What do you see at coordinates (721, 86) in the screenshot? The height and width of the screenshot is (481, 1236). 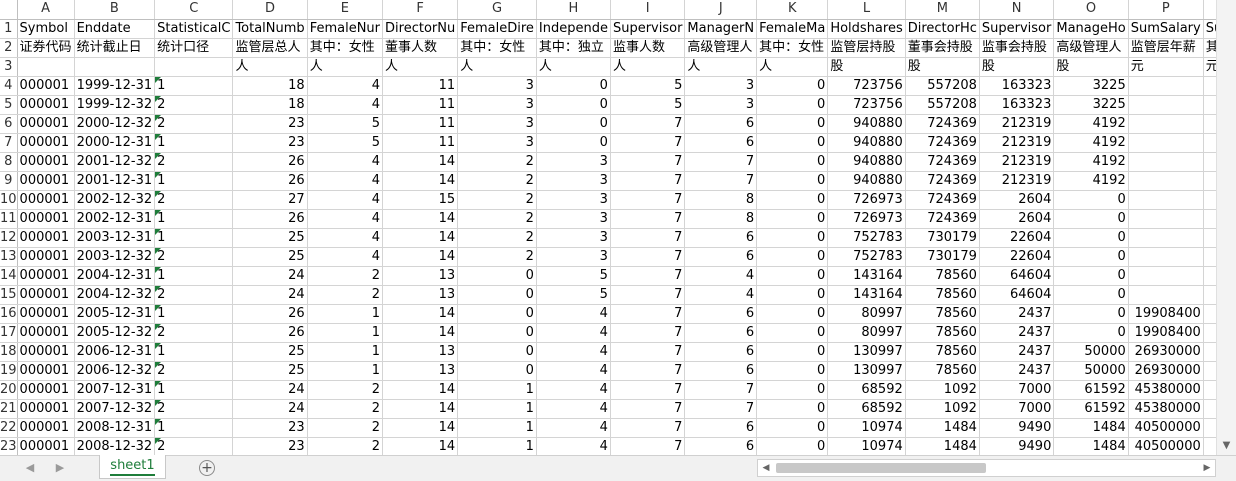 I see `cell-j4: 3` at bounding box center [721, 86].